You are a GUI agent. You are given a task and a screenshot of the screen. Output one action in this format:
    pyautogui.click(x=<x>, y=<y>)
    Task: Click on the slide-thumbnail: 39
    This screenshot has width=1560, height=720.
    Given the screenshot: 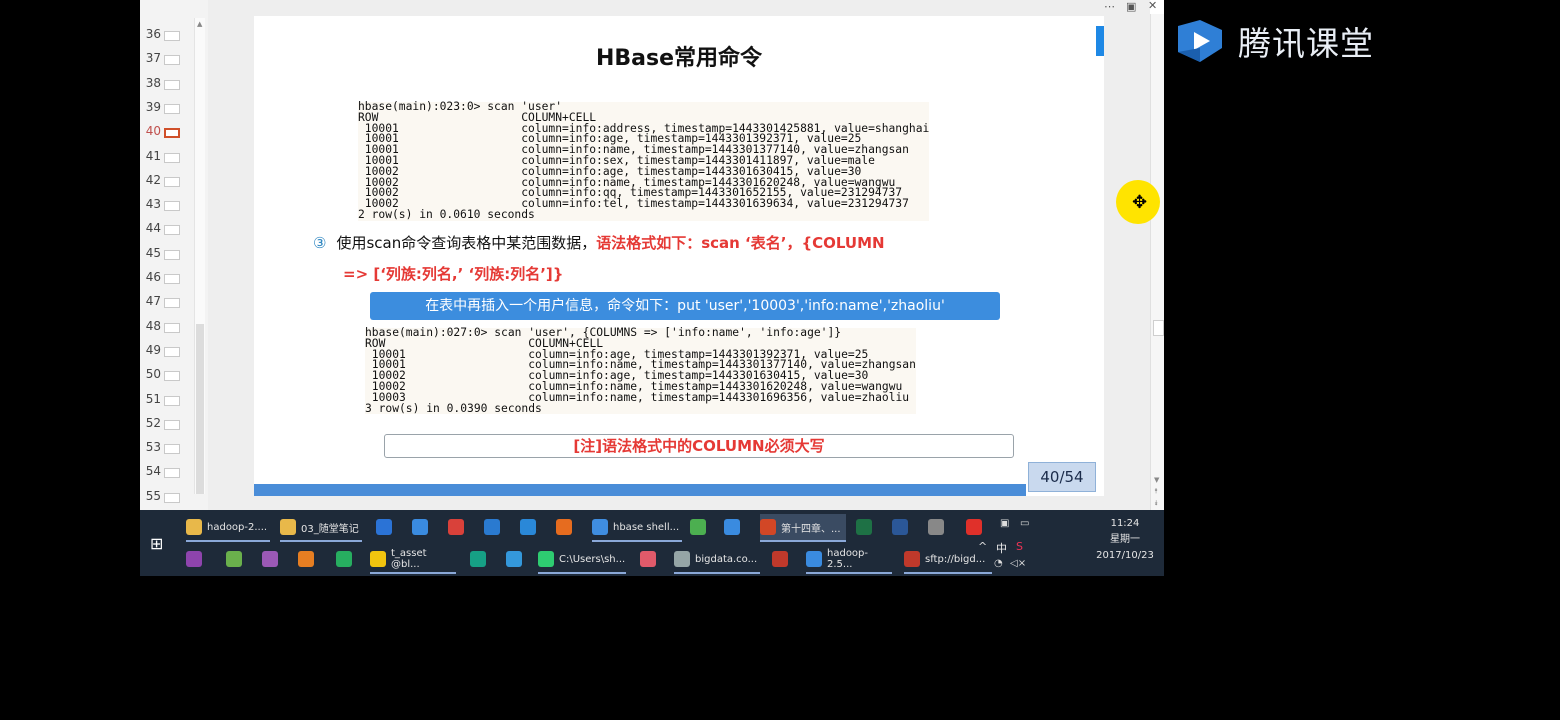 What is the action you would take?
    pyautogui.click(x=164, y=108)
    